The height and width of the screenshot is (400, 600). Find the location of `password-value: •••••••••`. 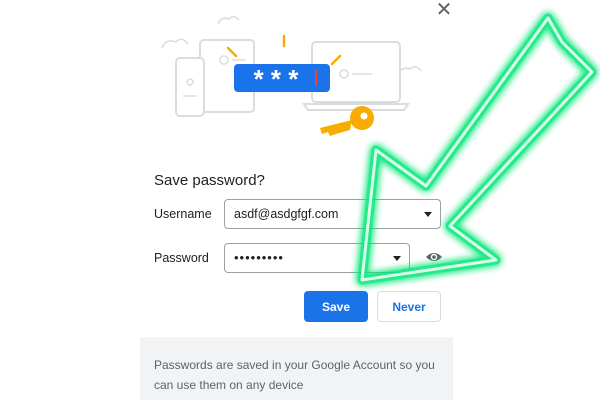

password-value: ••••••••• is located at coordinates (259, 257).